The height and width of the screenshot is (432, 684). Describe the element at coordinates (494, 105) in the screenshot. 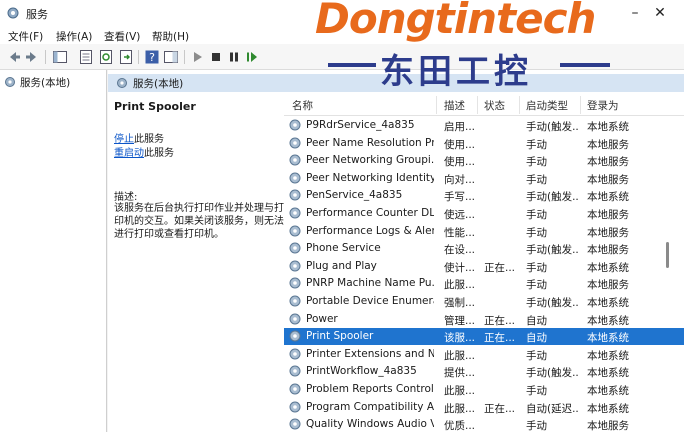

I see `column-header-status: 状态` at that location.